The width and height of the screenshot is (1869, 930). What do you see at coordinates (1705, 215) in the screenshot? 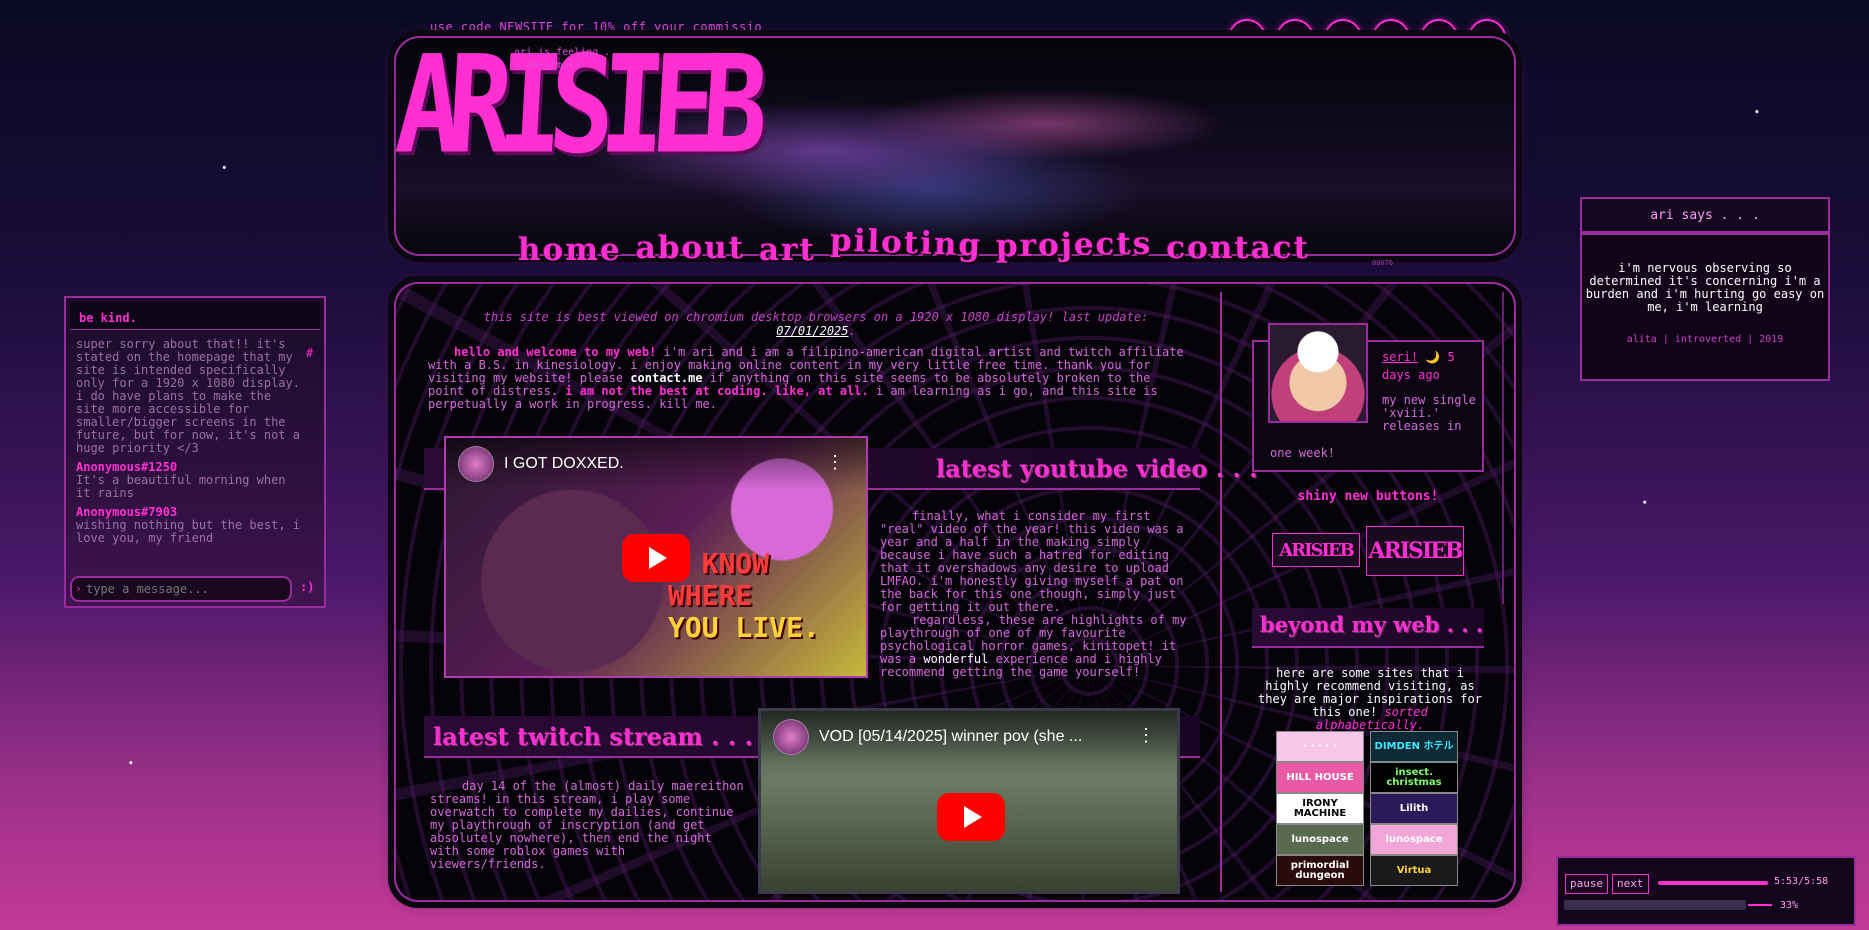
I see `quote-header: ari says . . .` at bounding box center [1705, 215].